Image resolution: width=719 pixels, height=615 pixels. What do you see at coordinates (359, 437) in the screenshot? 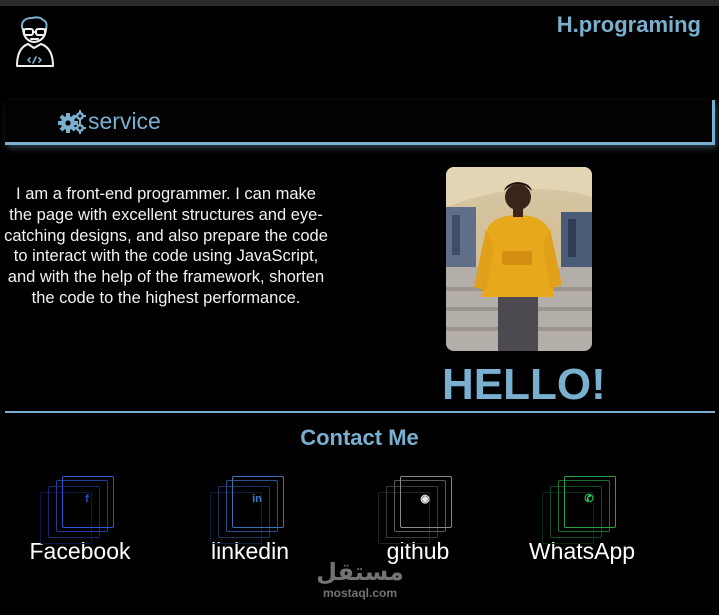
I see `contact-title: Contact Me` at bounding box center [359, 437].